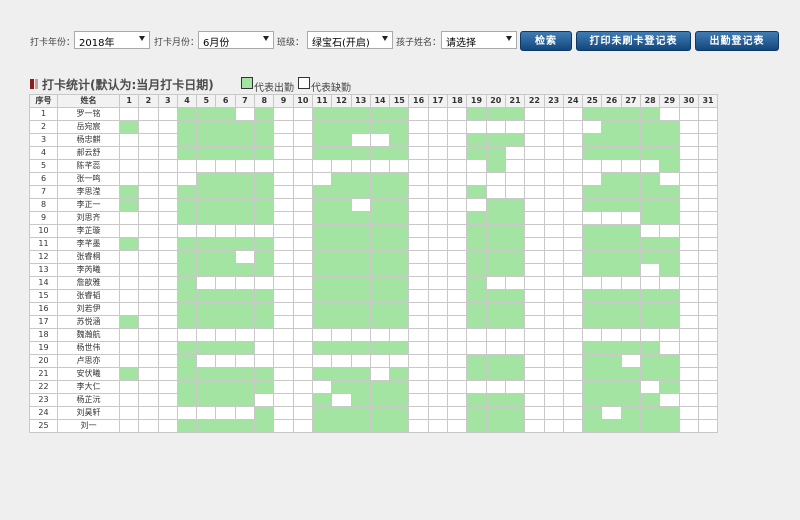  What do you see at coordinates (374, 140) in the screenshot?
I see `table-row: 3 杨忠麒` at bounding box center [374, 140].